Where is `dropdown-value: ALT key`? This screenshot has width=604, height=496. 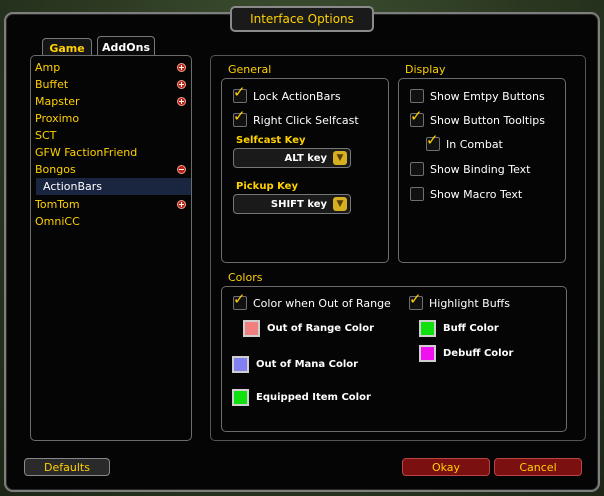
dropdown-value: ALT key is located at coordinates (305, 158).